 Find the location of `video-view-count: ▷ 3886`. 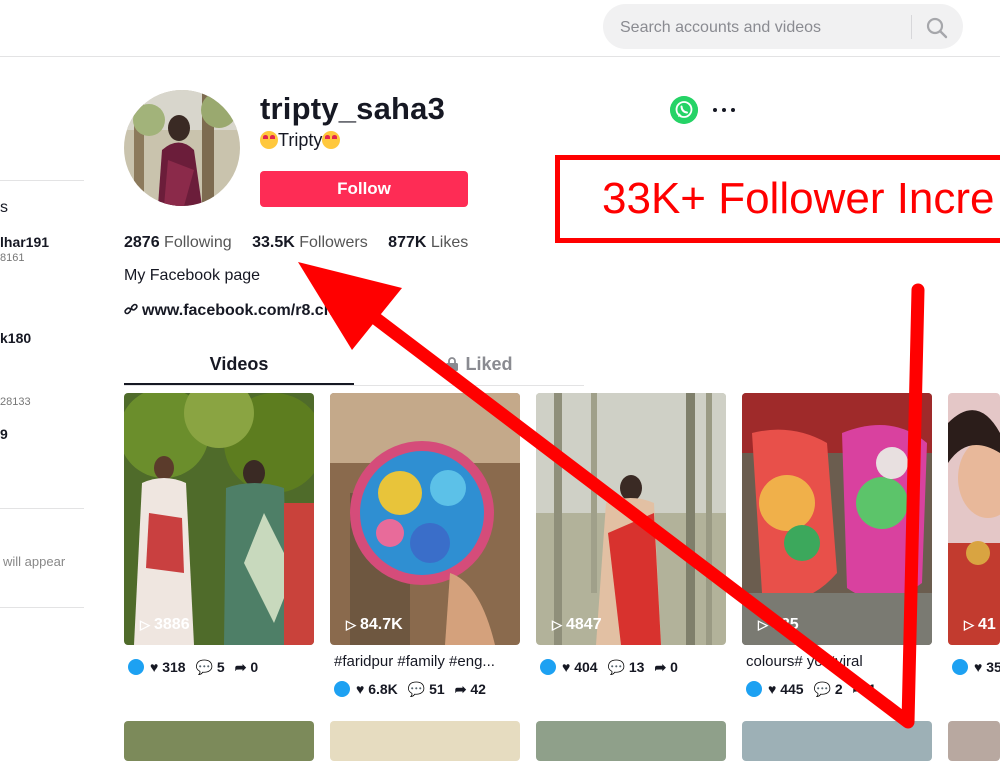

video-view-count: ▷ 3886 is located at coordinates (165, 624).